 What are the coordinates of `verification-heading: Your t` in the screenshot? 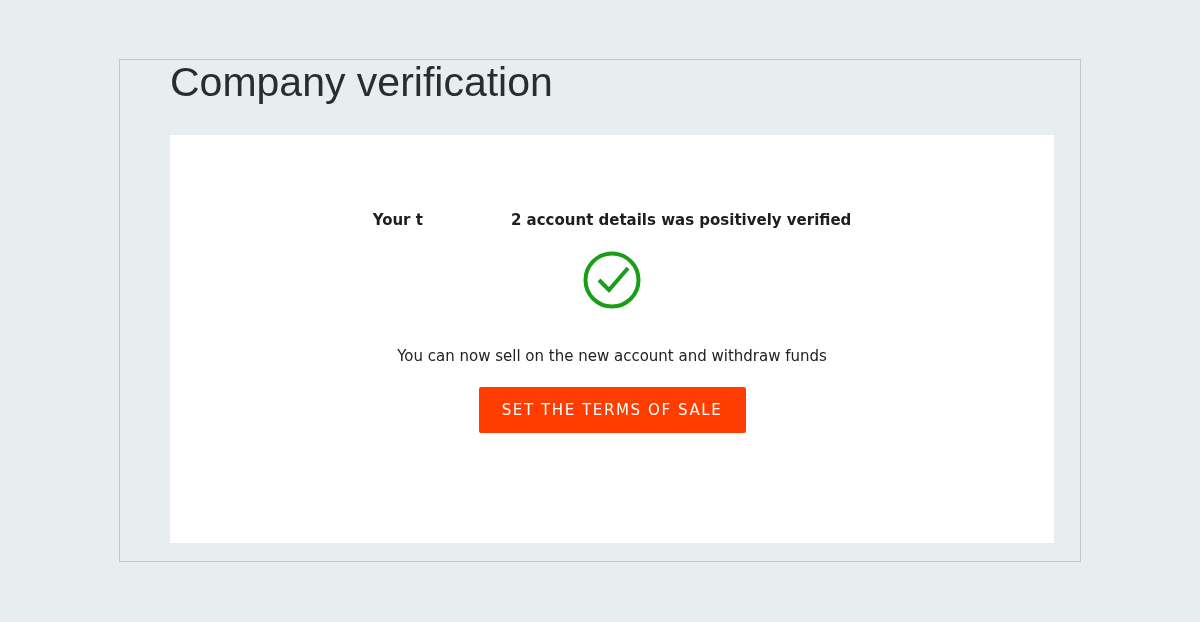 It's located at (397, 220).